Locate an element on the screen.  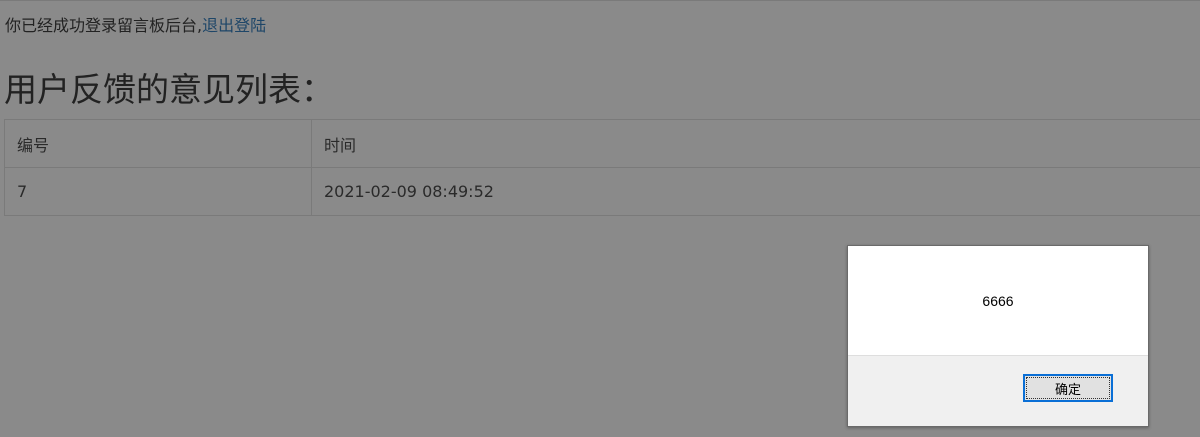
login-text: 你已经成功登录留言板后台, is located at coordinates (104, 25).